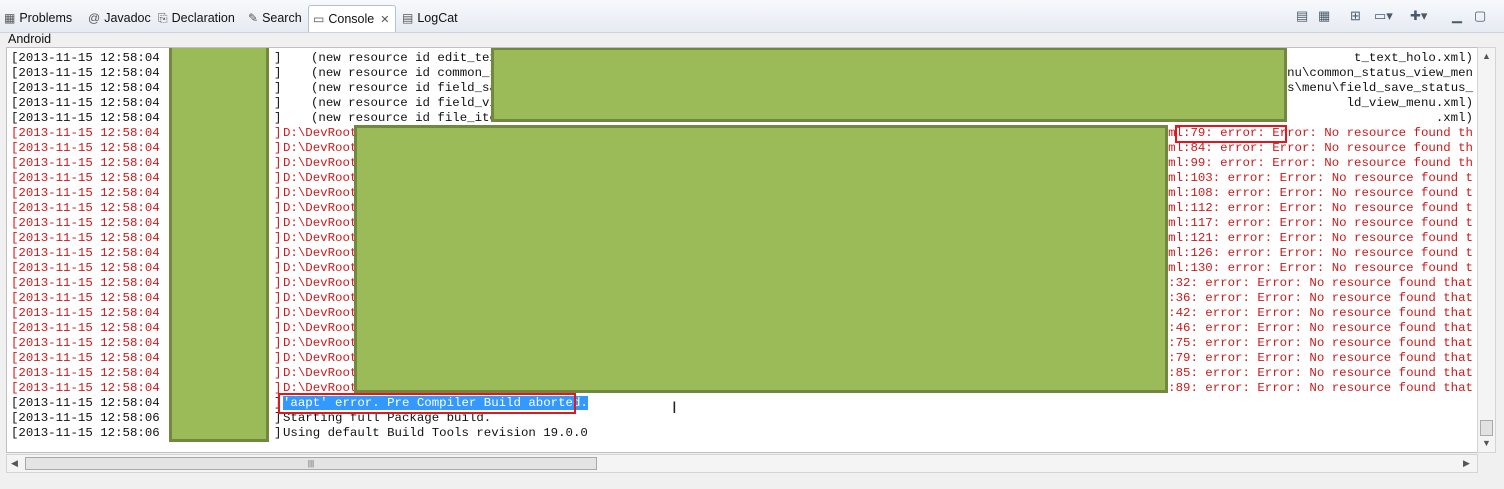 The image size is (1504, 489). I want to click on tab-label: Declaration, so click(203, 18).